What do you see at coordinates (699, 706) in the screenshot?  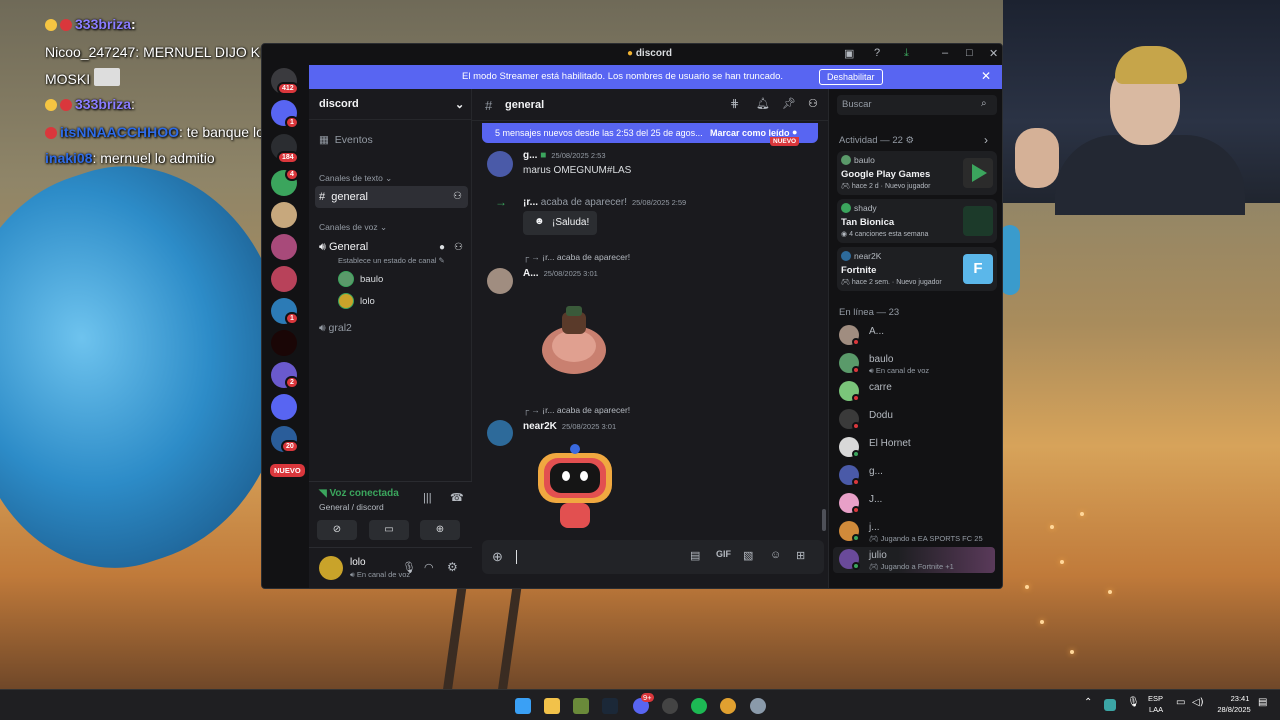 I see `spotify-icon` at bounding box center [699, 706].